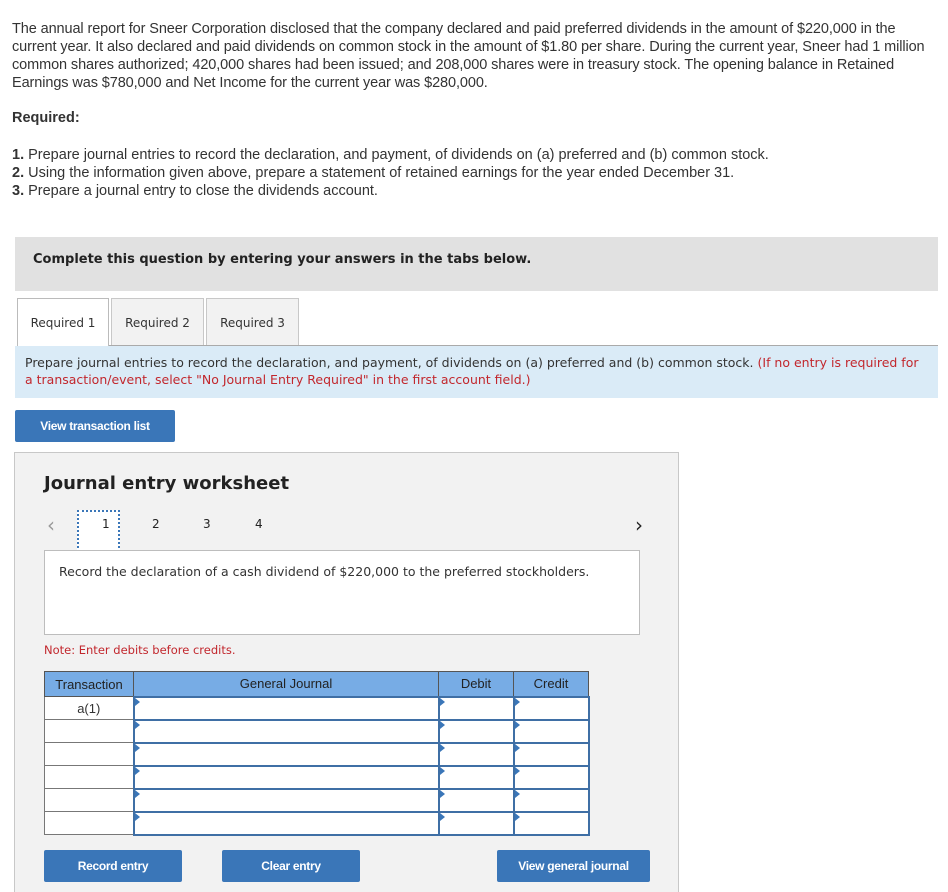 This screenshot has height=892, width=948. I want to click on debits-note: Note: Enter debits before credits., so click(140, 650).